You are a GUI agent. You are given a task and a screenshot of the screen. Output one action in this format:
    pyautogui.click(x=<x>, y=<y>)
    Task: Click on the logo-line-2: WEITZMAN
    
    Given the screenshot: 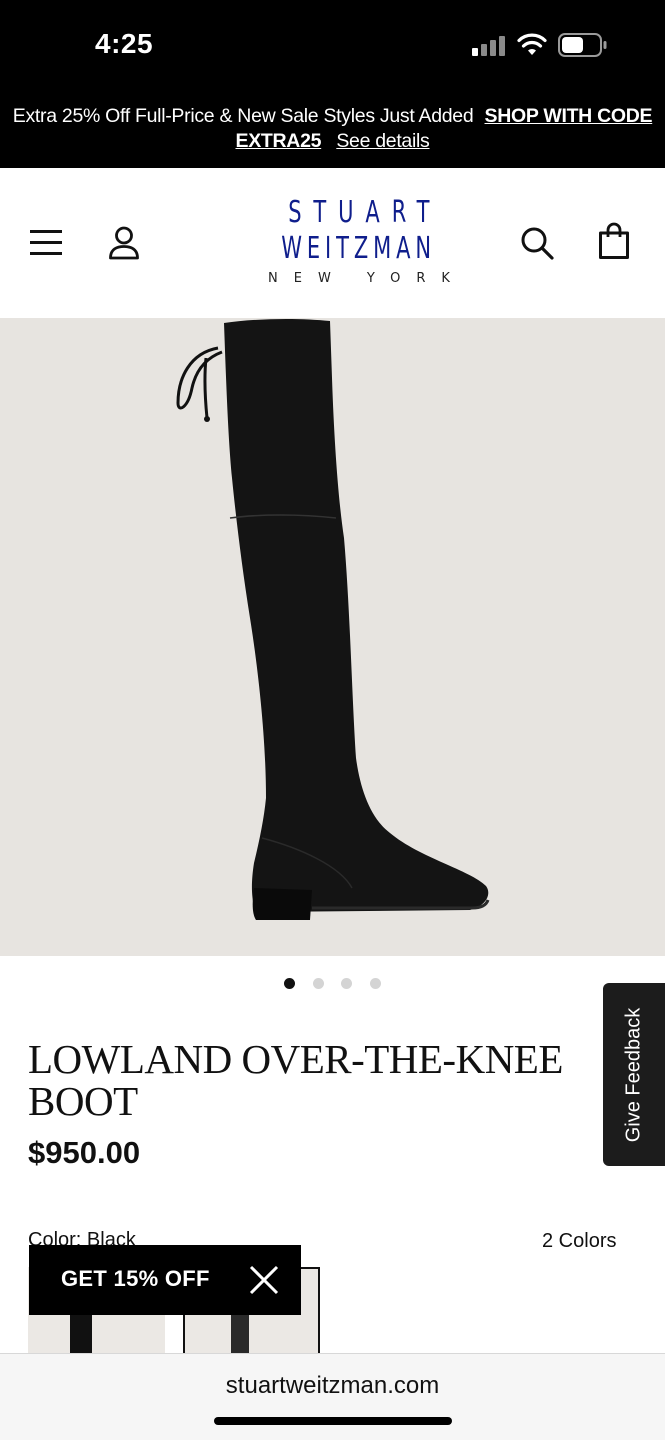 What is the action you would take?
    pyautogui.click(x=359, y=248)
    